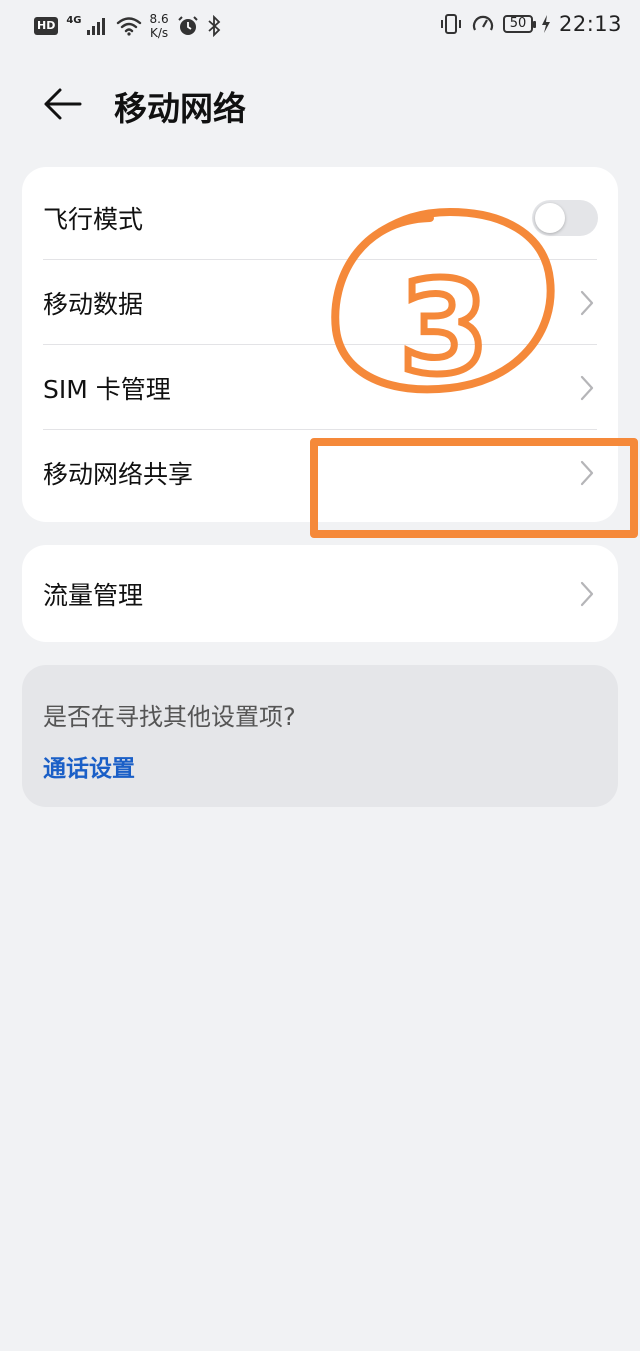  I want to click on status-bar-right: 50 22:13, so click(530, 24).